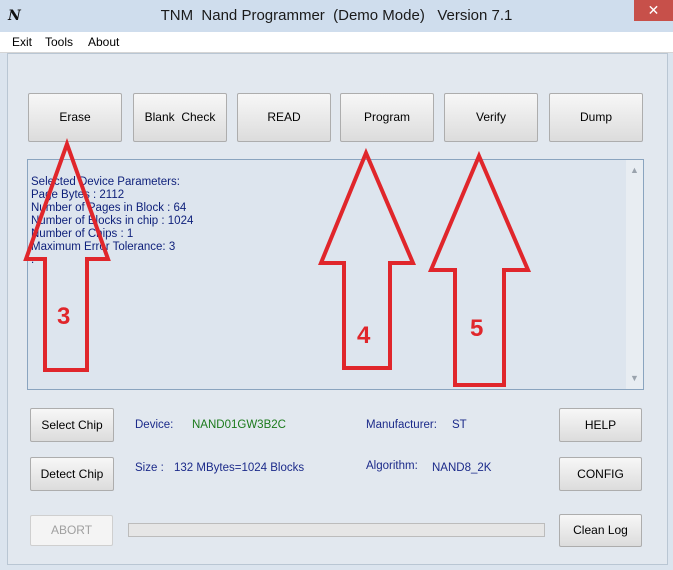 This screenshot has height=570, width=673. What do you see at coordinates (154, 425) in the screenshot?
I see `device-label: Device:` at bounding box center [154, 425].